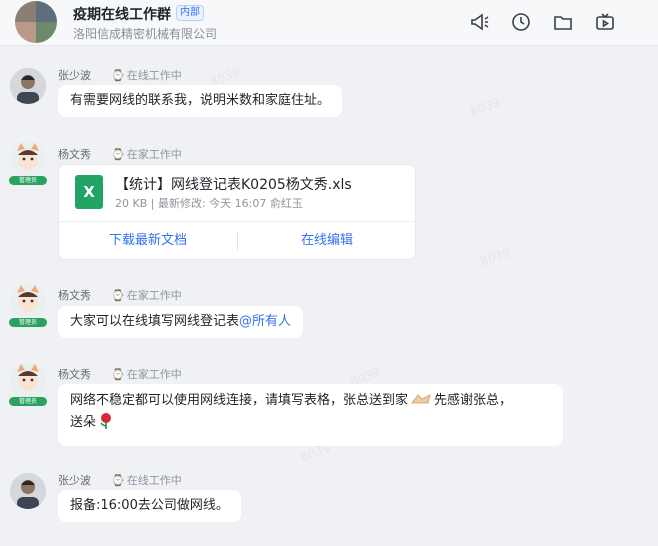 This screenshot has width=658, height=546. I want to click on mention-all: @所有人, so click(265, 321).